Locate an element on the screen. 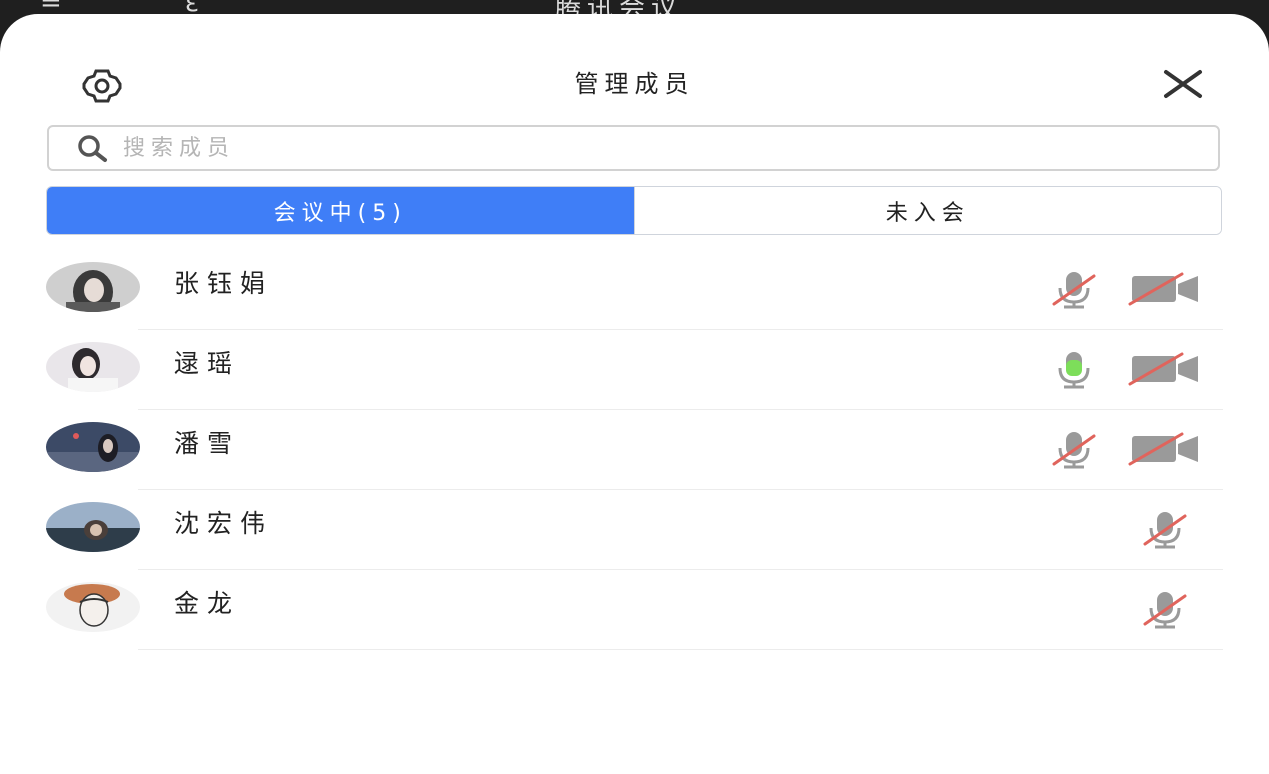 This screenshot has width=1269, height=774. member-name: 张钰娟 is located at coordinates (224, 283).